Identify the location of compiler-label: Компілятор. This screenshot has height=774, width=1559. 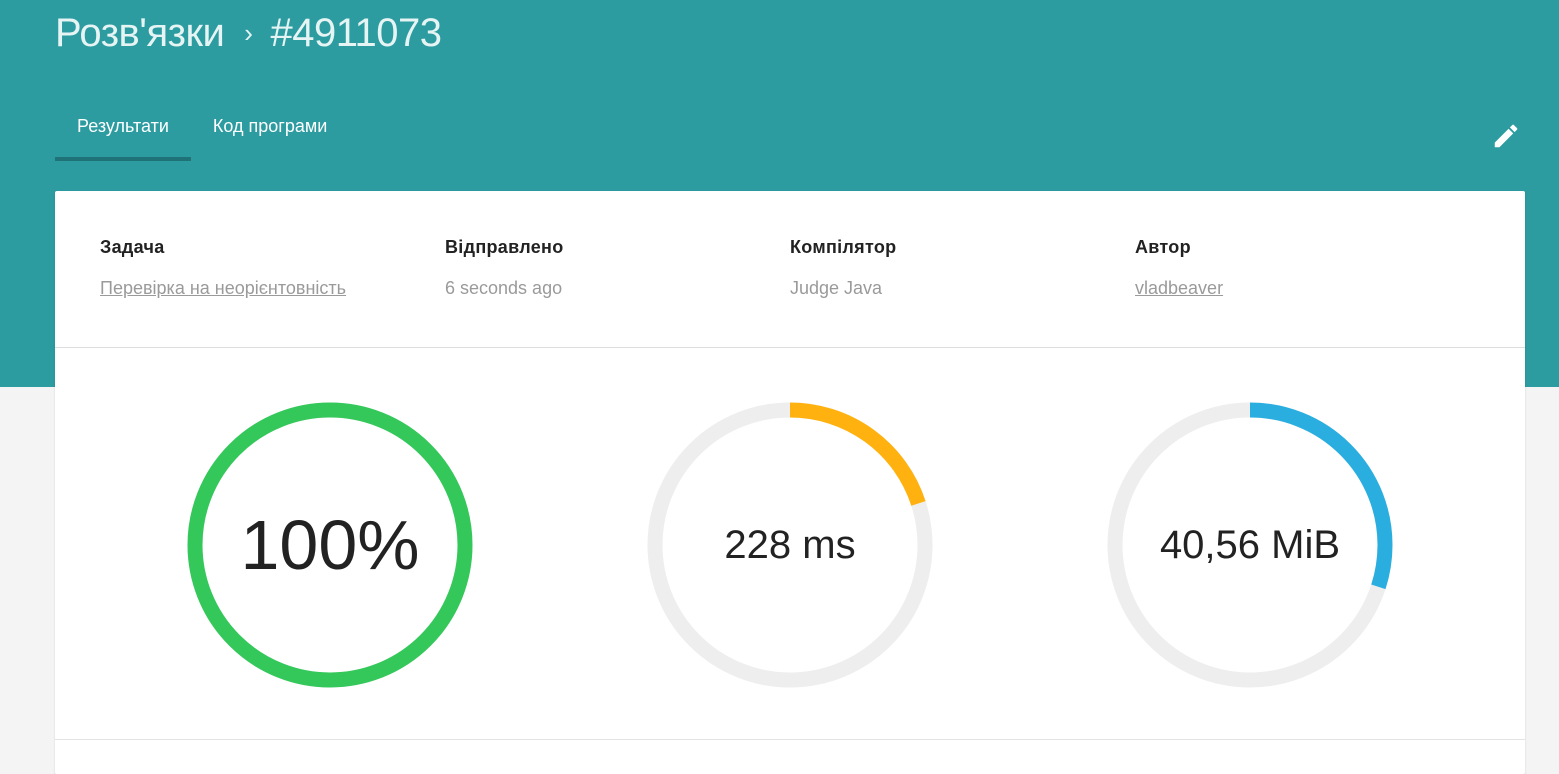
(843, 247).